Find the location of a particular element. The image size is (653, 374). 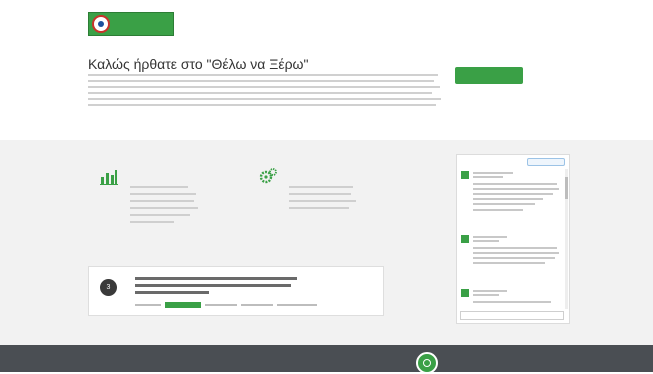

footer is located at coordinates (326, 358).